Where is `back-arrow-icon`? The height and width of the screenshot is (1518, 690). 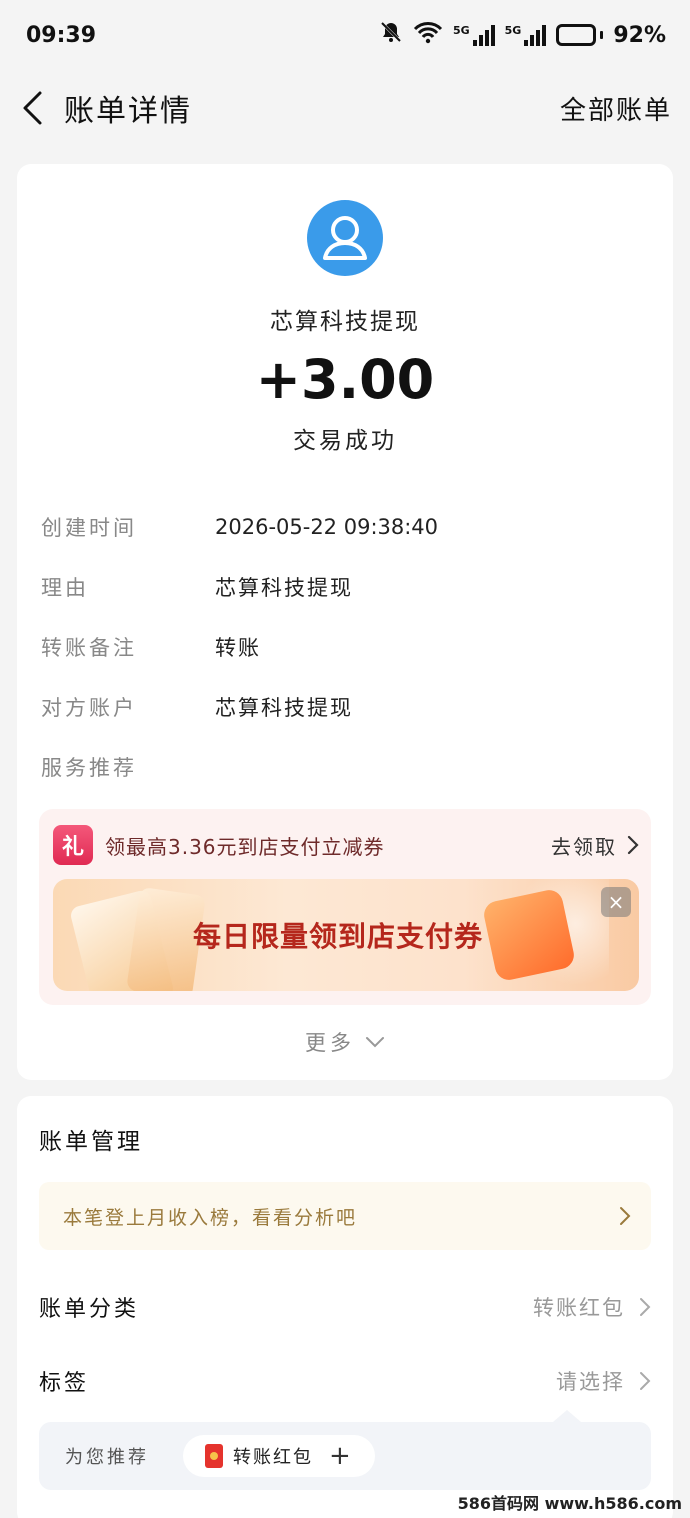 back-arrow-icon is located at coordinates (33, 108).